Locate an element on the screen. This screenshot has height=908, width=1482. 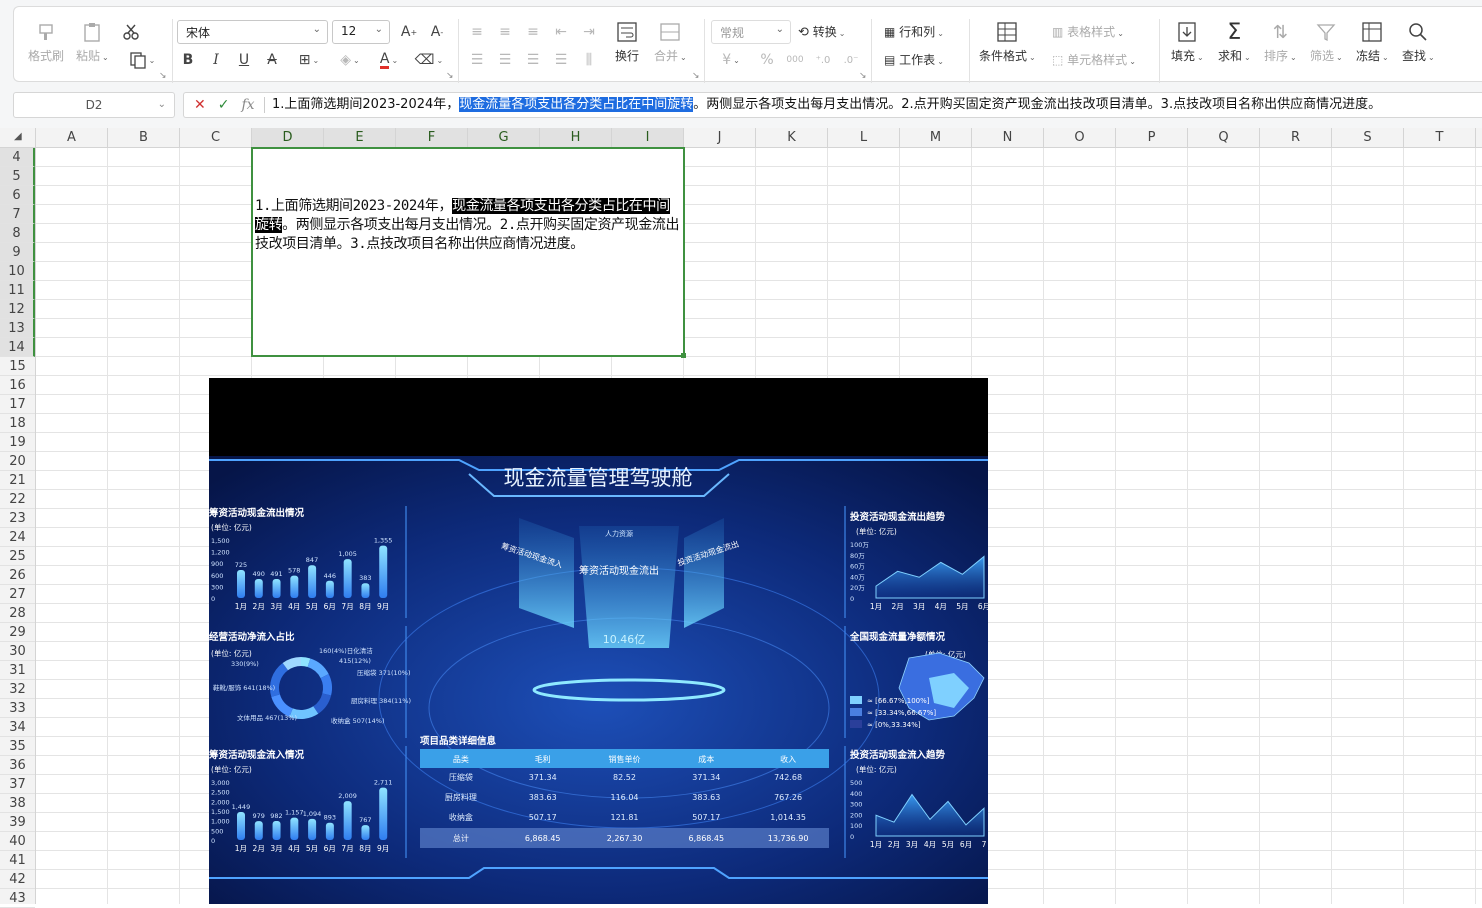
row-header-40: 40 is located at coordinates (17, 841).